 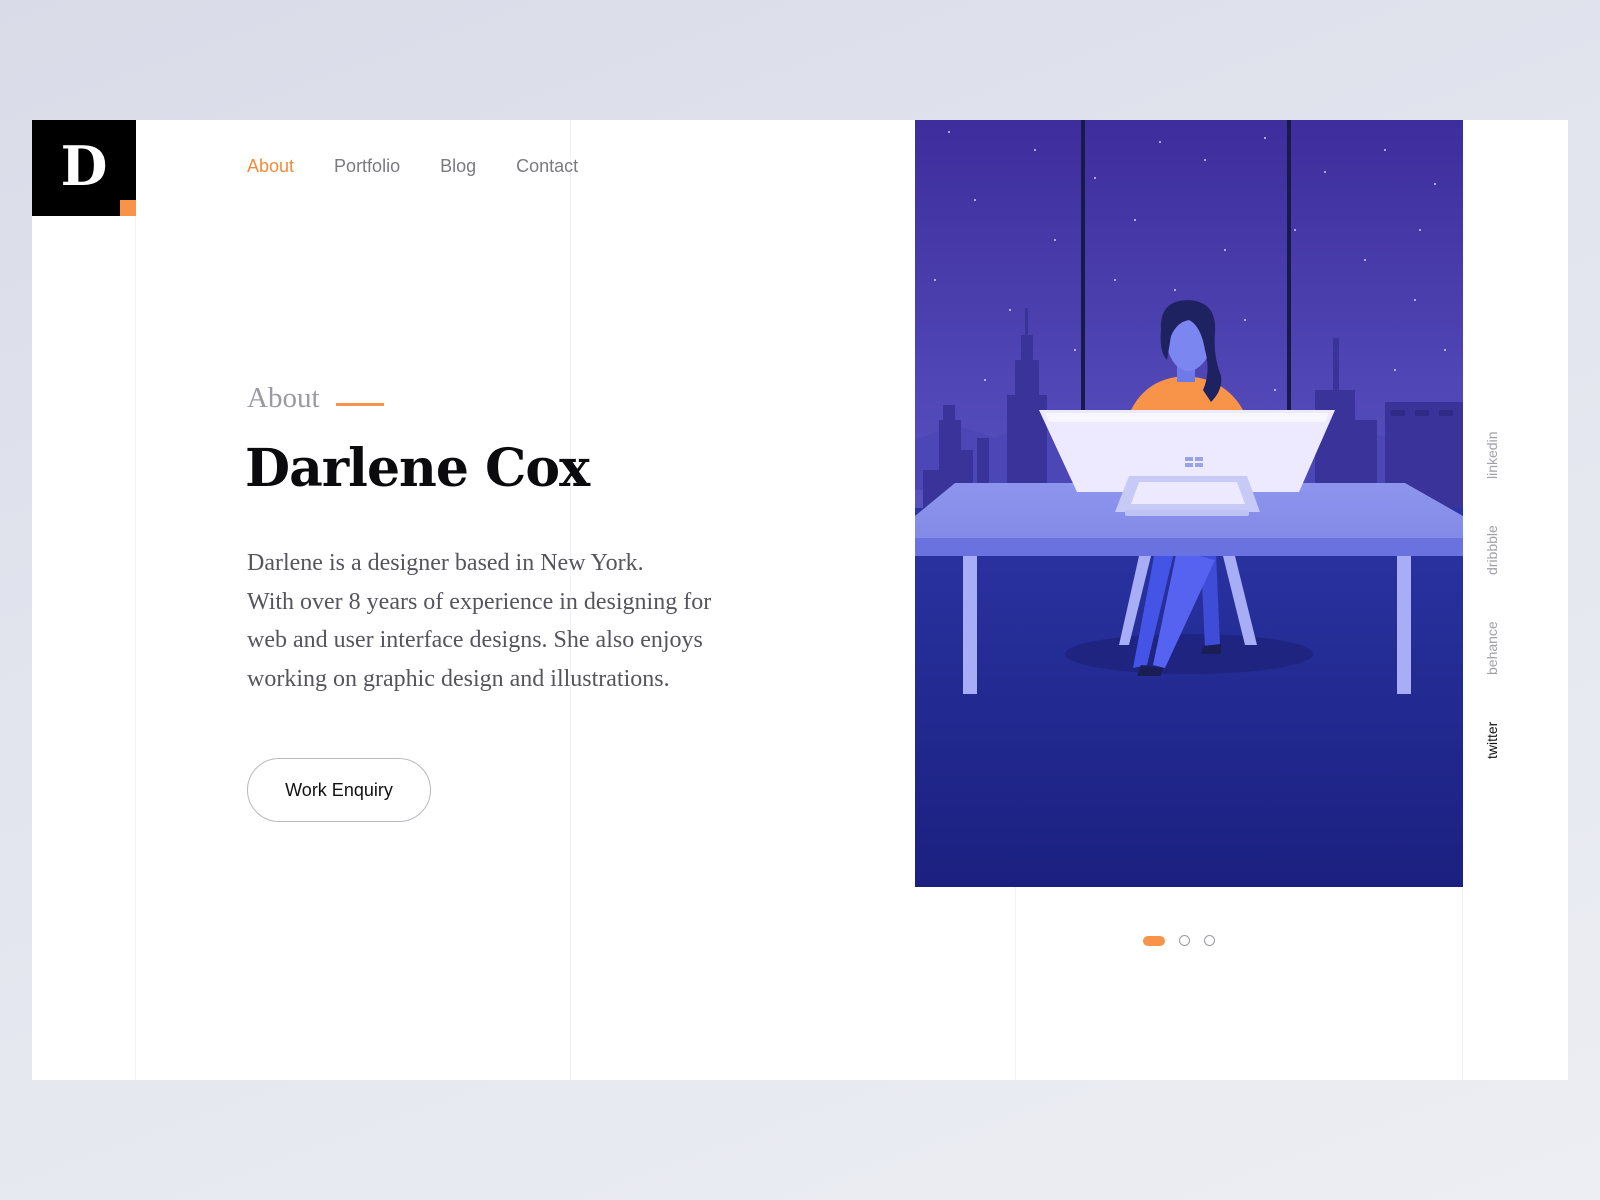 What do you see at coordinates (445, 563) in the screenshot?
I see `bio-line: Darlene is a designer based in New York.` at bounding box center [445, 563].